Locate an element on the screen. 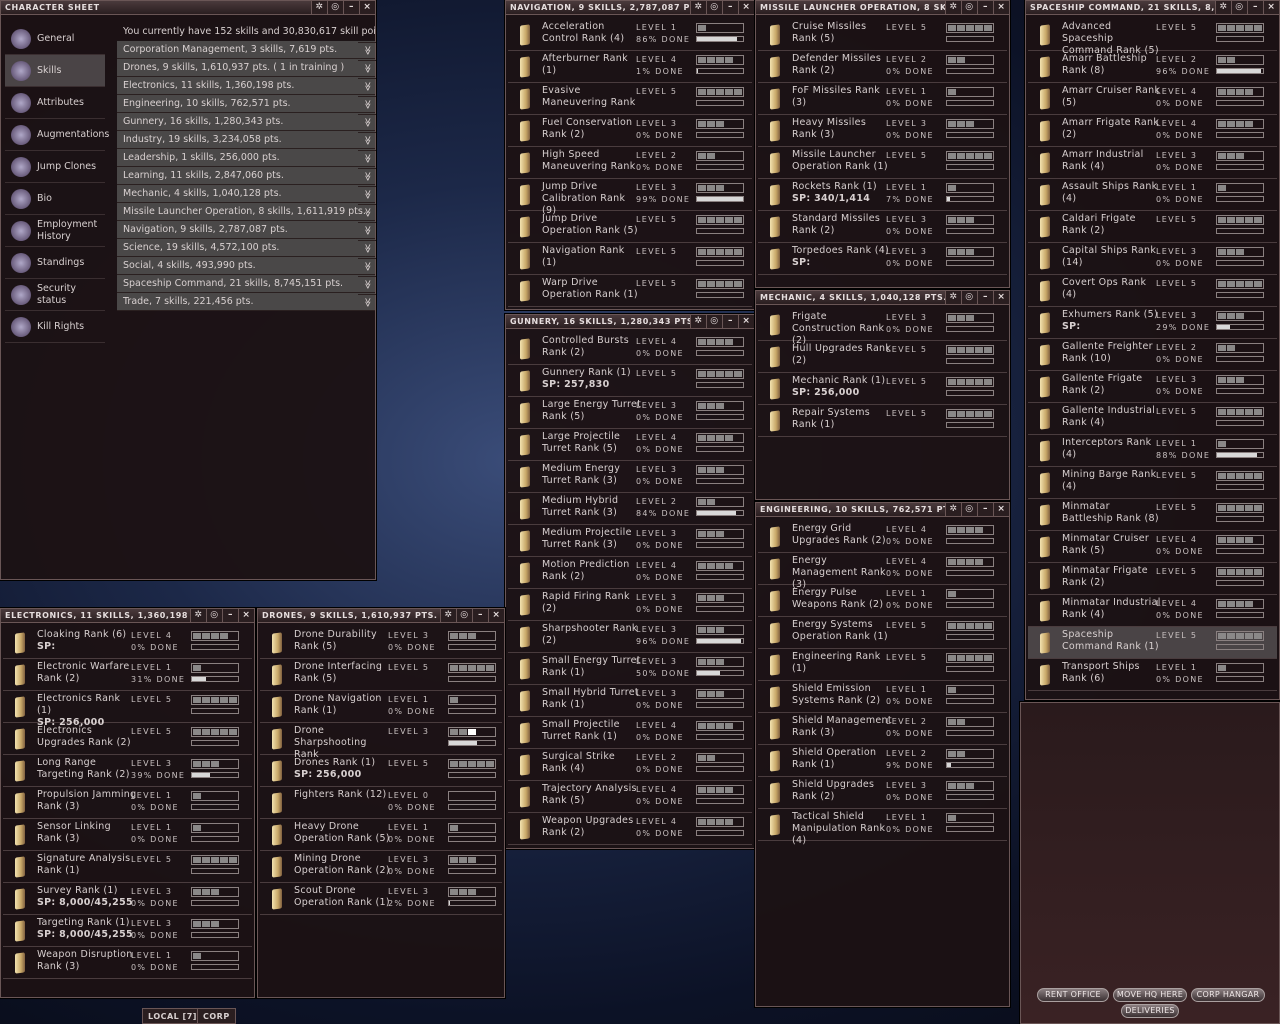 Image resolution: width=1280 pixels, height=1024 pixels. skill-row: Evasive Maneuvering Rank LEVEL 5 is located at coordinates (630, 99).